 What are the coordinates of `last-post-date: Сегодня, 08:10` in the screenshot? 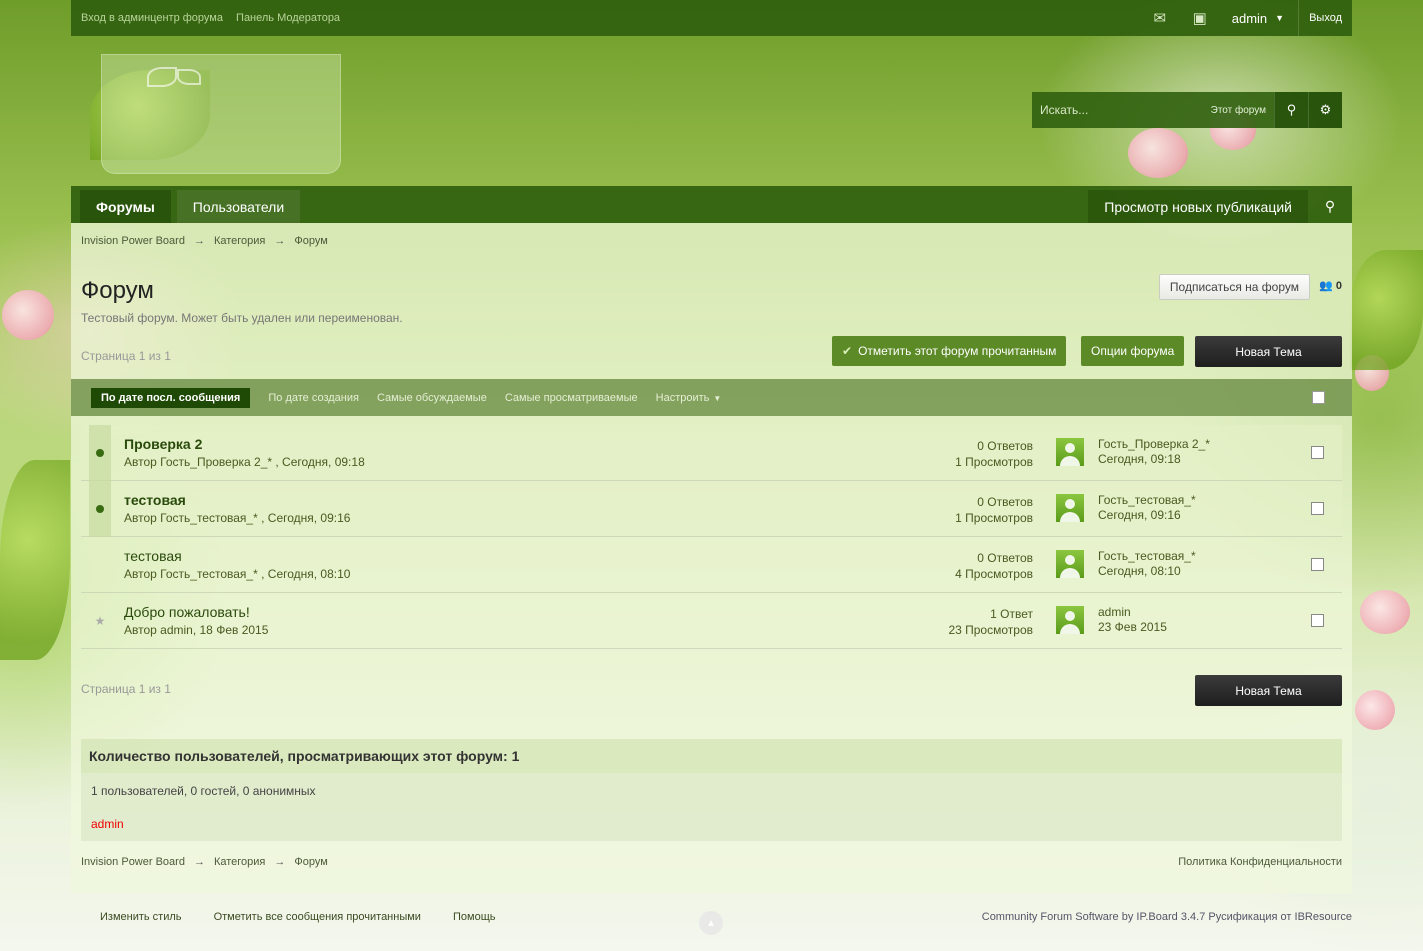 It's located at (1147, 571).